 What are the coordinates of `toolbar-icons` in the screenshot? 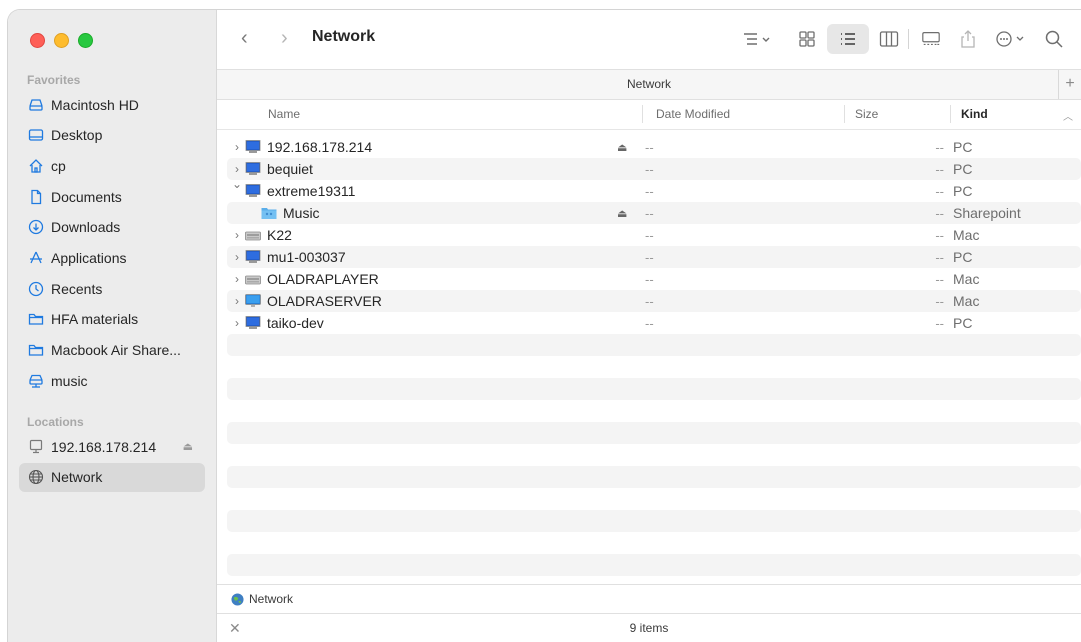 It's located at (900, 39).